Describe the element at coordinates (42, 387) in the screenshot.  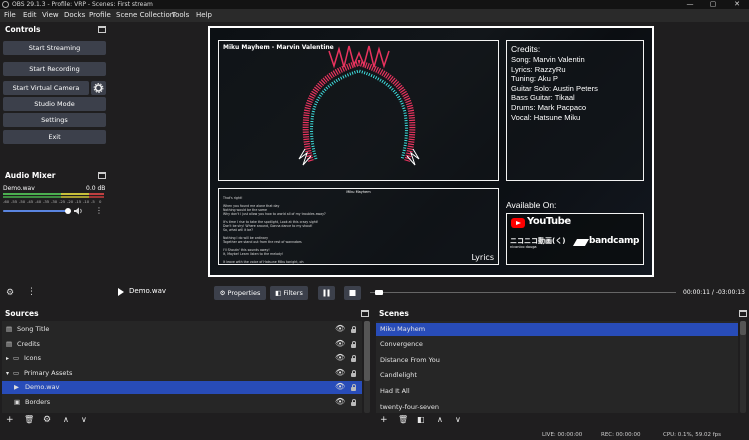
I see `source-label: Demo.wav` at that location.